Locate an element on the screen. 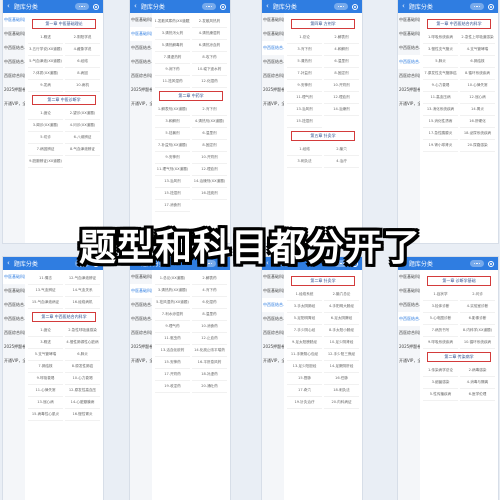  topic-item: 13.冠心病 is located at coordinates (45, 403).